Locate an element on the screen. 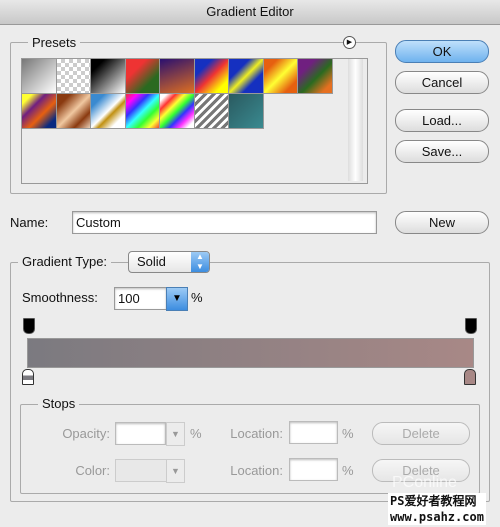 Image resolution: width=500 pixels, height=527 pixels. new-button: New is located at coordinates (442, 222).